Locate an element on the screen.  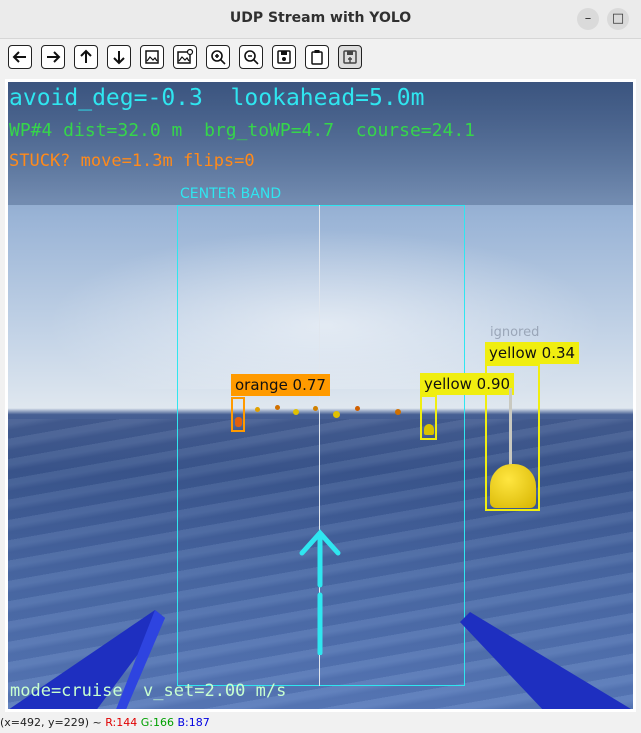
forward-button is located at coordinates (53, 57).